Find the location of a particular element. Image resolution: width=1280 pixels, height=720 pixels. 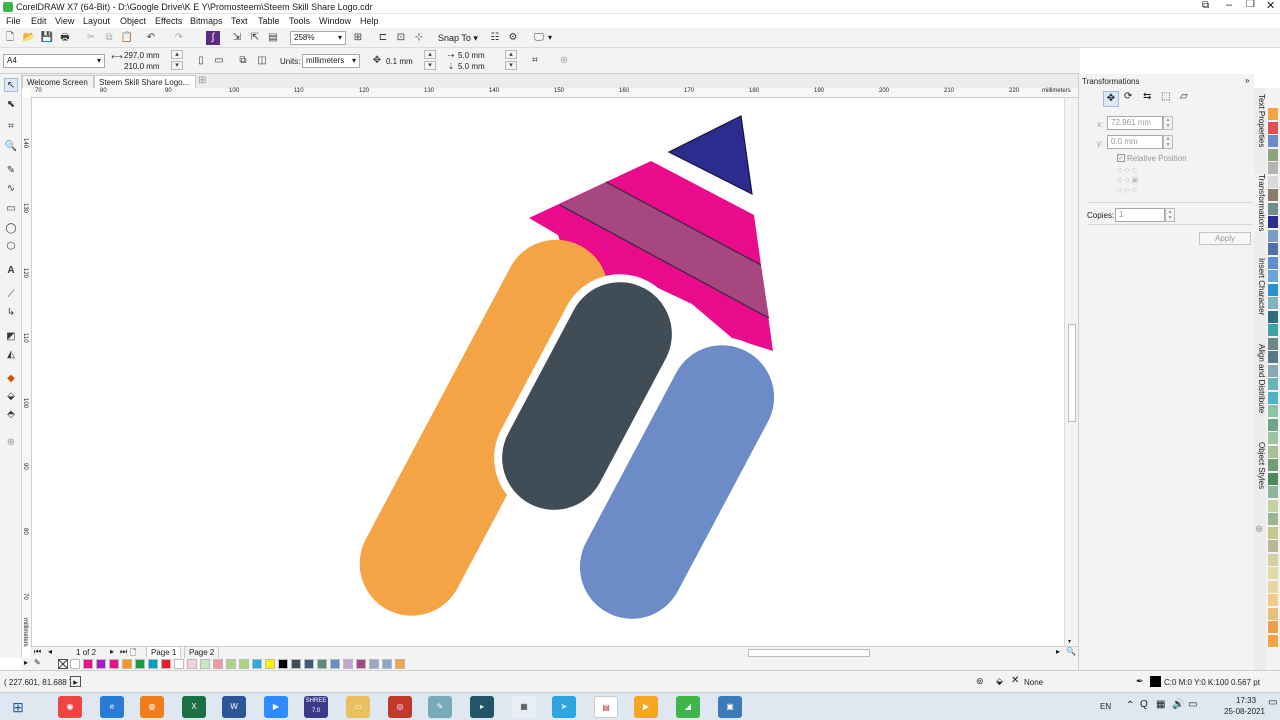

toolbar-overflow-icon: ▾ is located at coordinates (550, 37).